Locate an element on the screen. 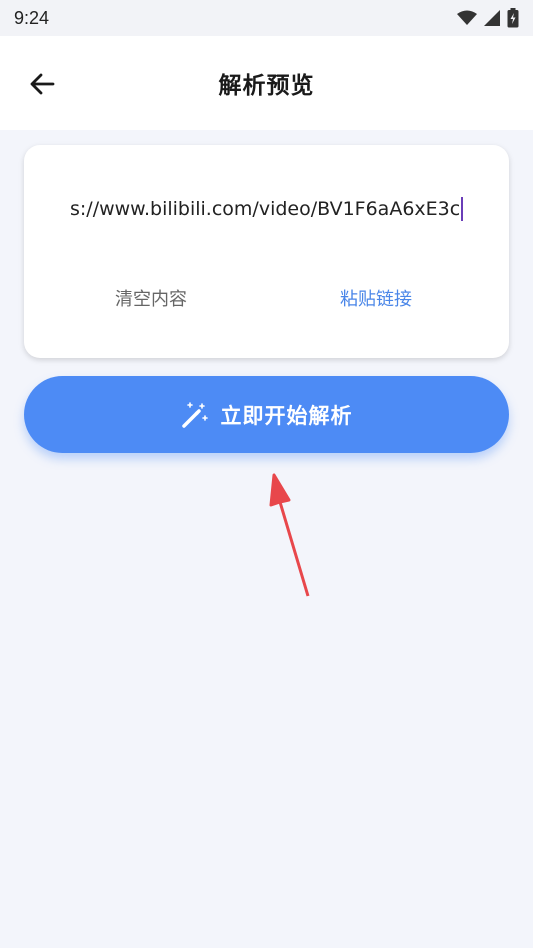  battery-charging-icon is located at coordinates (513, 18).